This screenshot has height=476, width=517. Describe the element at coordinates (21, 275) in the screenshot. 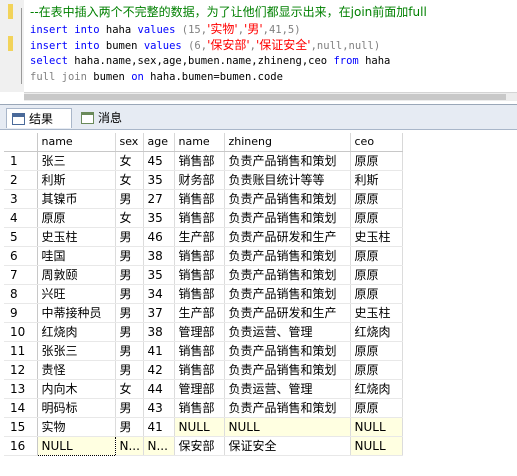

I see `cell-row-number: 7` at that location.